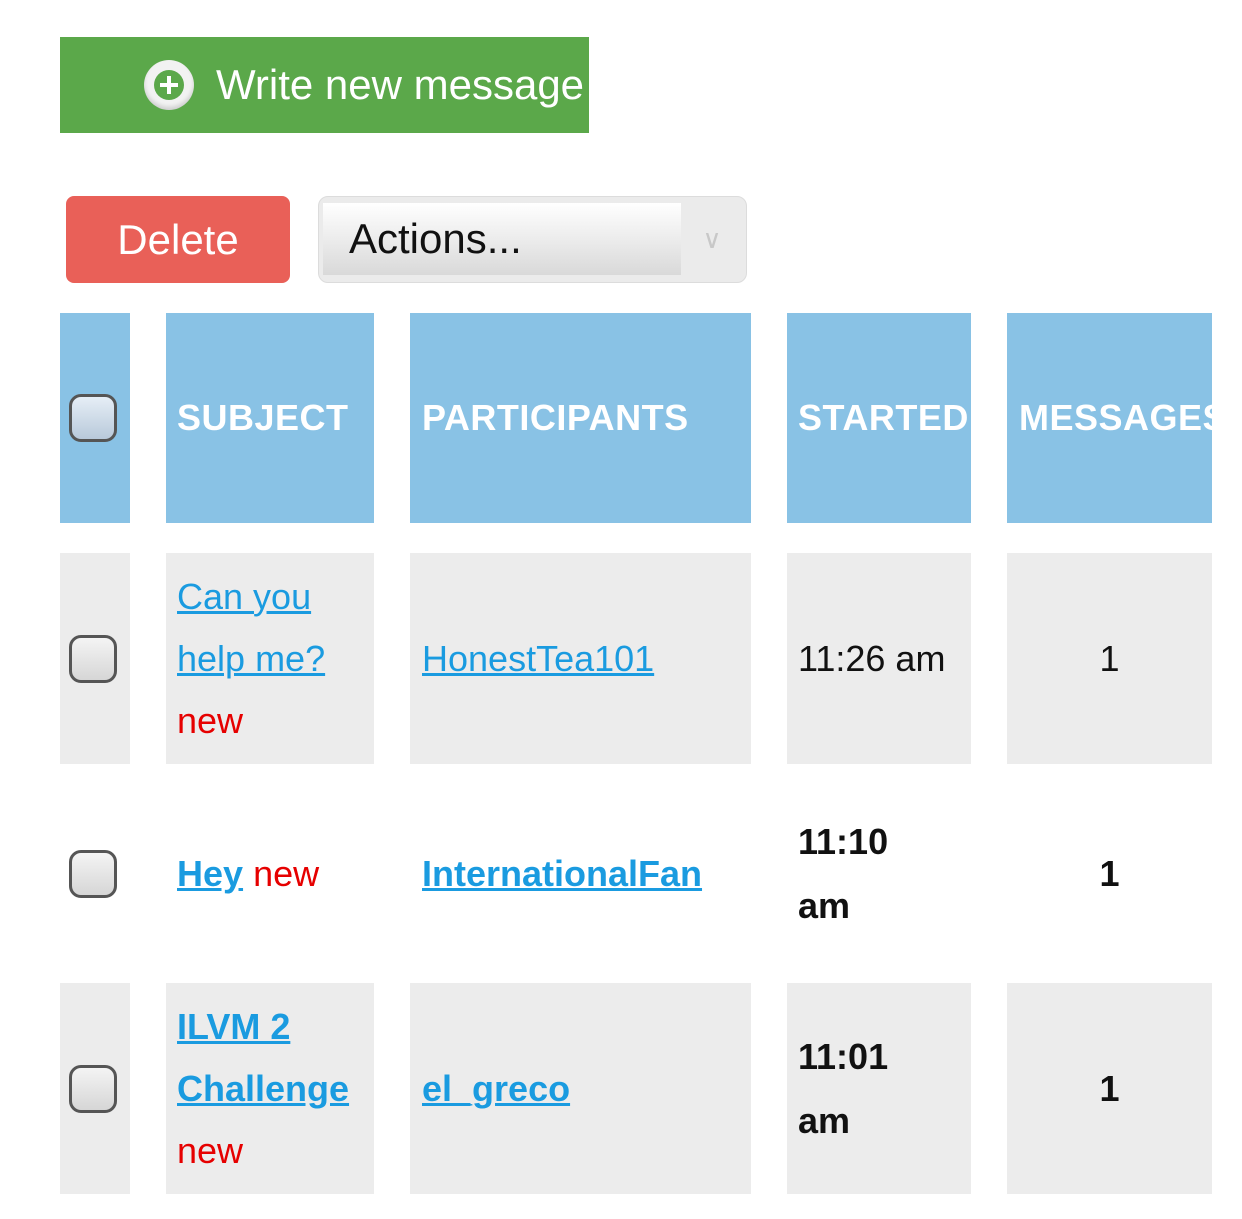 The height and width of the screenshot is (1219, 1242). I want to click on actions-dropdown: Actions... ∨, so click(532, 239).